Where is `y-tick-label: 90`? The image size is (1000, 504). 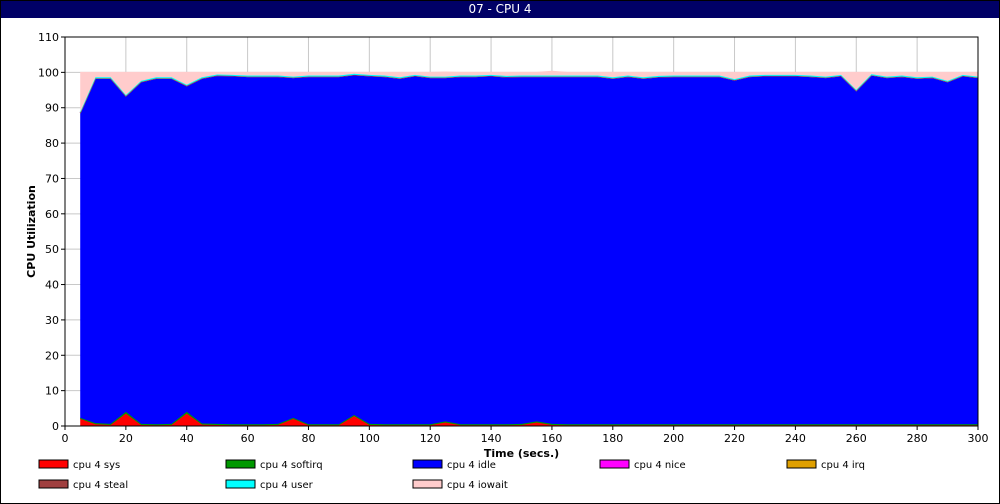
y-tick-label: 90 is located at coordinates (52, 108).